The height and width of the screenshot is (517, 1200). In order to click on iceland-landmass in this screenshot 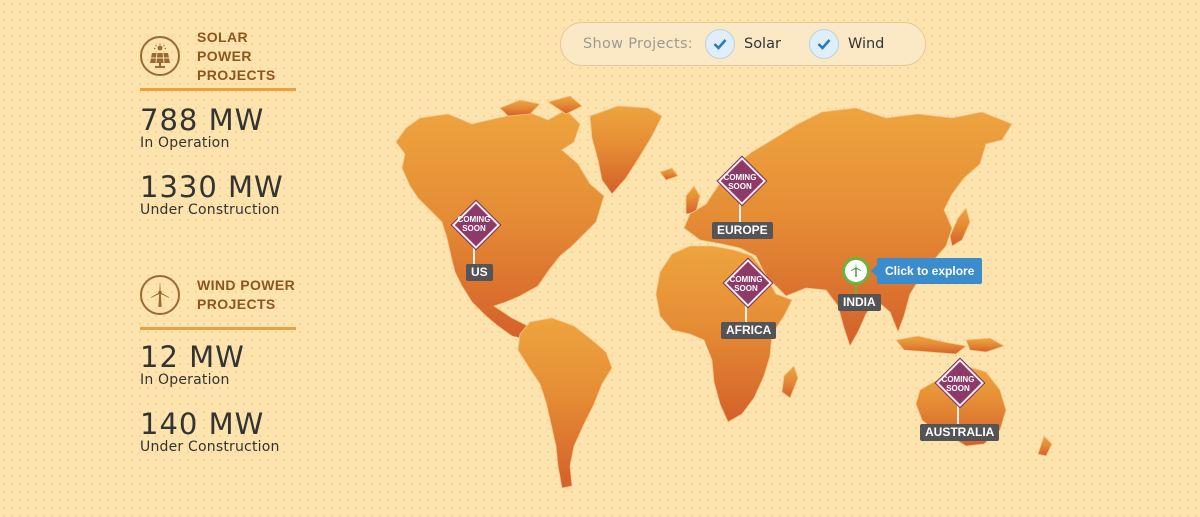, I will do `click(669, 174)`.